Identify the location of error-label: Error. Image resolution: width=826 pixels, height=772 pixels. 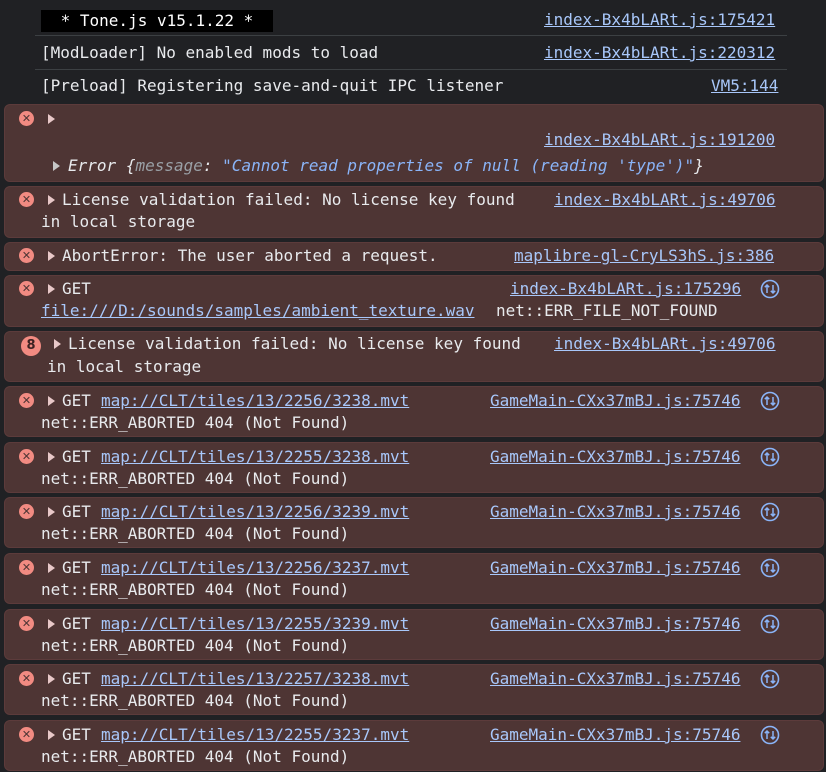
(92, 165).